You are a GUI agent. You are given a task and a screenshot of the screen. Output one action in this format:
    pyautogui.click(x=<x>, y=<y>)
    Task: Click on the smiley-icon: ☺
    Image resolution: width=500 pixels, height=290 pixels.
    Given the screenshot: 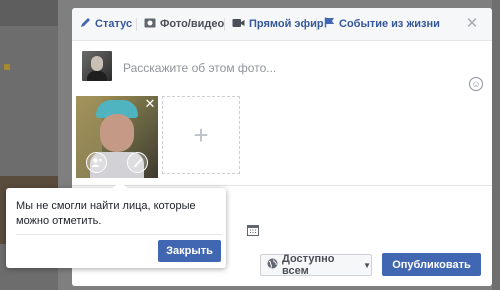 What is the action you would take?
    pyautogui.click(x=476, y=84)
    